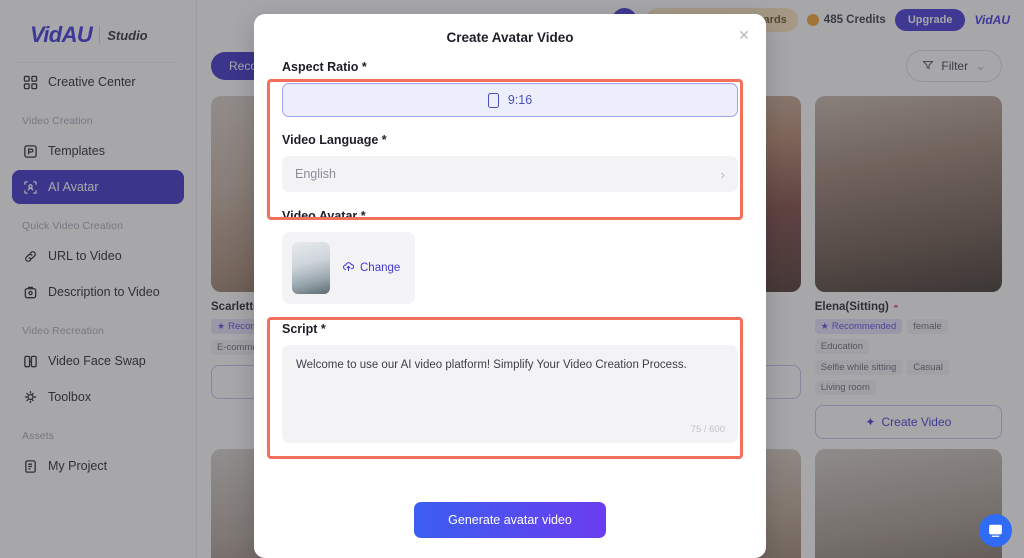 This screenshot has height=558, width=1024. I want to click on modal-header: Create Avatar Video ✕, so click(510, 37).